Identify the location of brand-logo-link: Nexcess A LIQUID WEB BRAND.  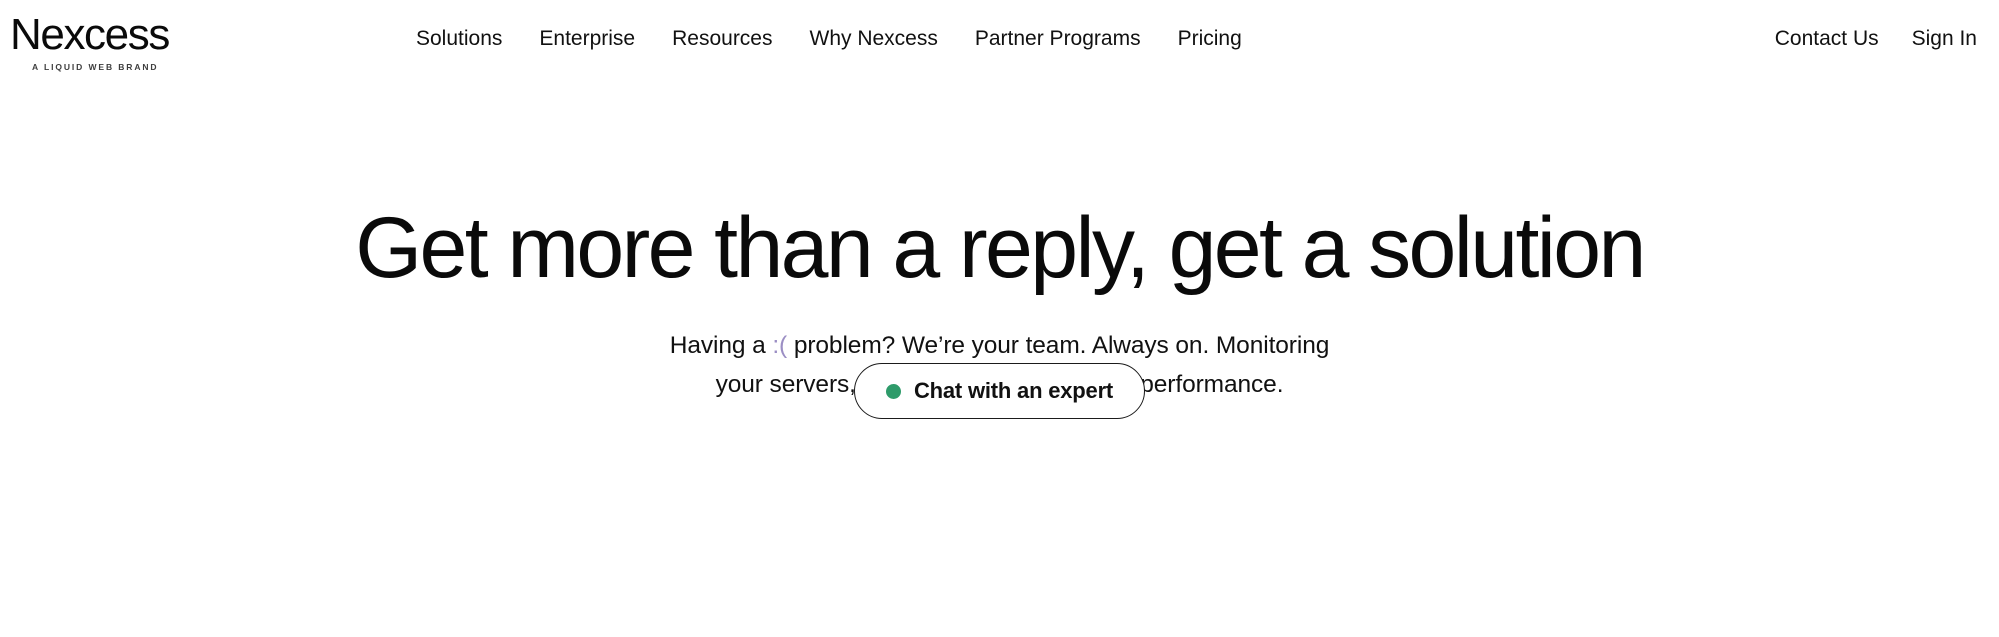
(100, 41).